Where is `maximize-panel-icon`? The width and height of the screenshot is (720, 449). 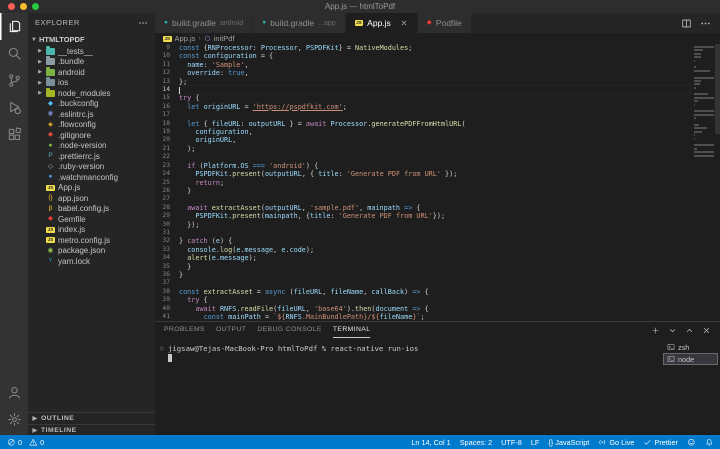
maximize-panel-icon is located at coordinates (689, 330).